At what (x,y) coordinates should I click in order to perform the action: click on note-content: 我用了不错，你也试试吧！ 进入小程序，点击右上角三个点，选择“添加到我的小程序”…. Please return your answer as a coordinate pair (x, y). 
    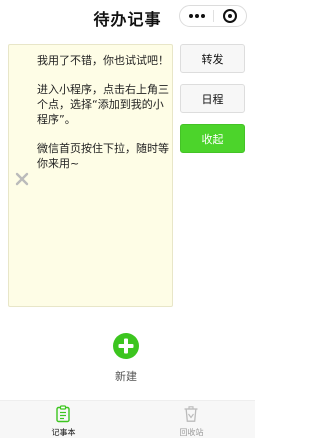
    Looking at the image, I should click on (104, 119).